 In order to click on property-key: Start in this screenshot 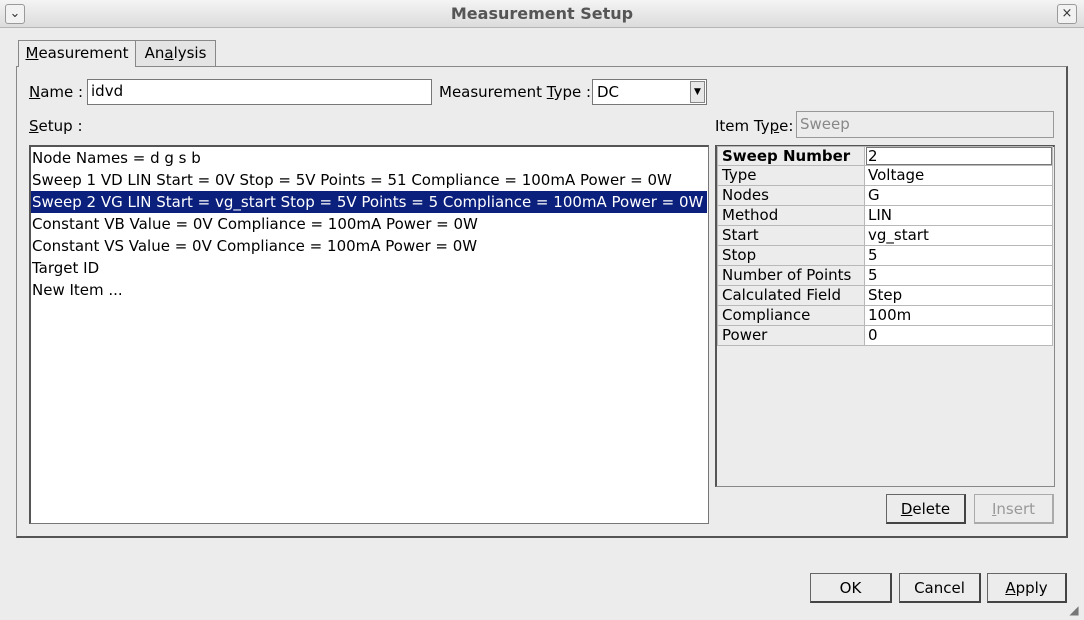, I will do `click(791, 236)`.